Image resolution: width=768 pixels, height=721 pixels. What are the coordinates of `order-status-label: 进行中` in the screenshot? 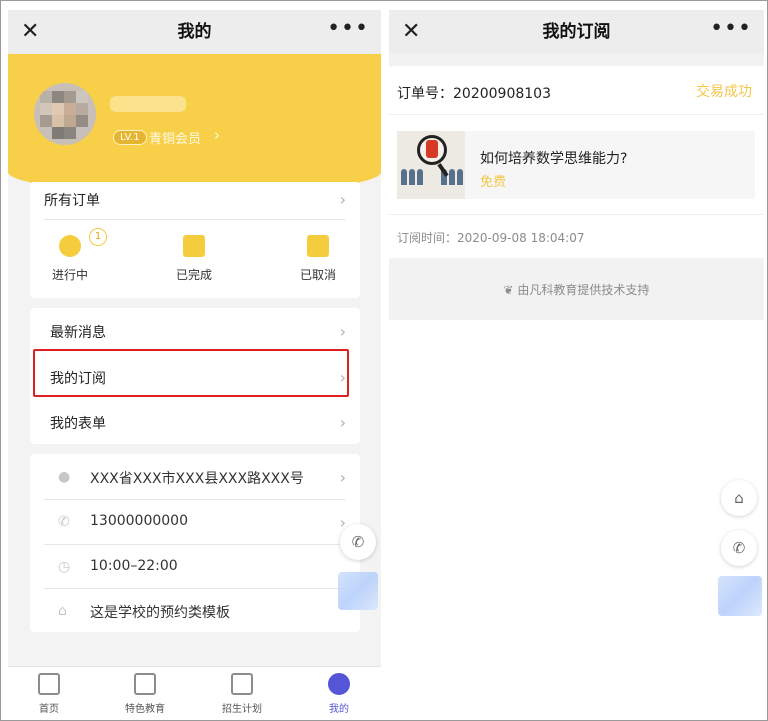 It's located at (69, 275).